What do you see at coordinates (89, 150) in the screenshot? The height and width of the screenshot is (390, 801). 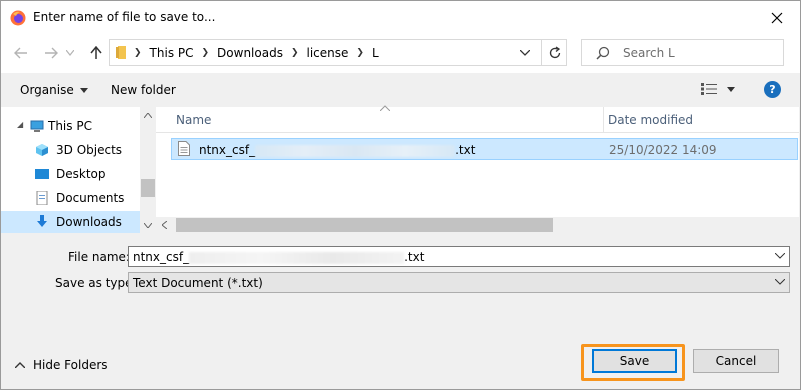 I see `sidebar-item-label: 3D Objects` at bounding box center [89, 150].